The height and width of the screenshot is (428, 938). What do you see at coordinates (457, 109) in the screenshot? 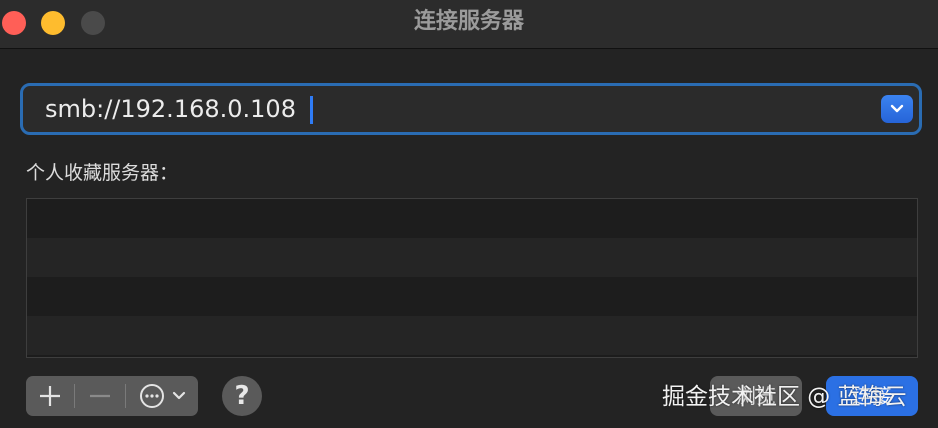
I see `server-address-input` at bounding box center [457, 109].